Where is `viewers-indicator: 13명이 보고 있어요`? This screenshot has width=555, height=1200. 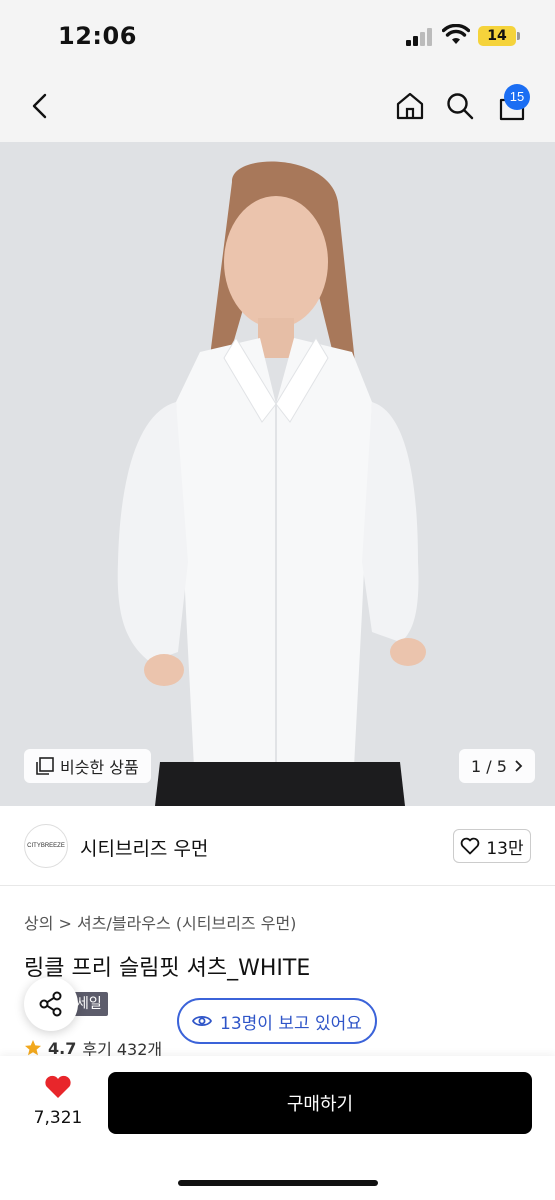
viewers-indicator: 13명이 보고 있어요 is located at coordinates (277, 1021).